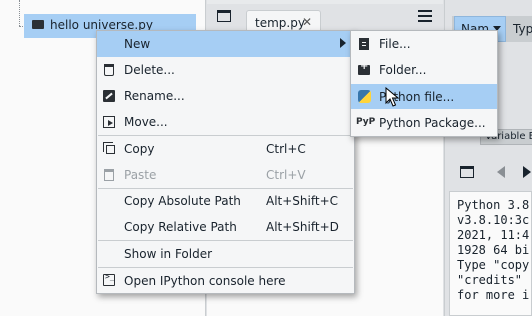 The width and height of the screenshot is (532, 316). Describe the element at coordinates (205, 281) in the screenshot. I see `menu-item-label: Open IPython console here` at that location.